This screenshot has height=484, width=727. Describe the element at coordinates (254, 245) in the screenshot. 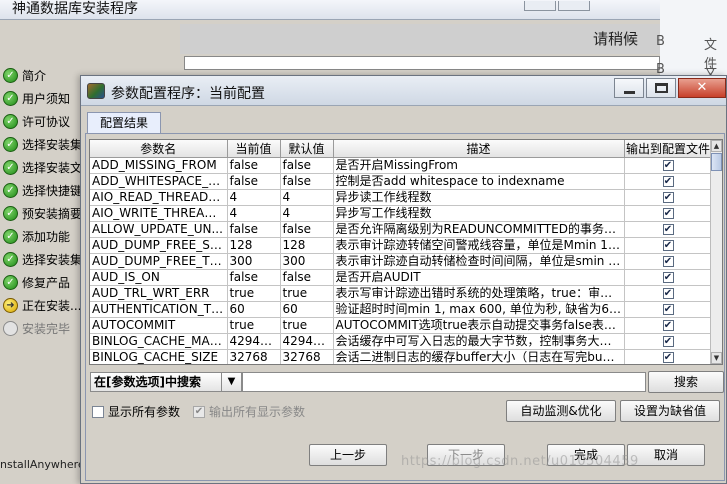

I see `cell-current: 128` at that location.